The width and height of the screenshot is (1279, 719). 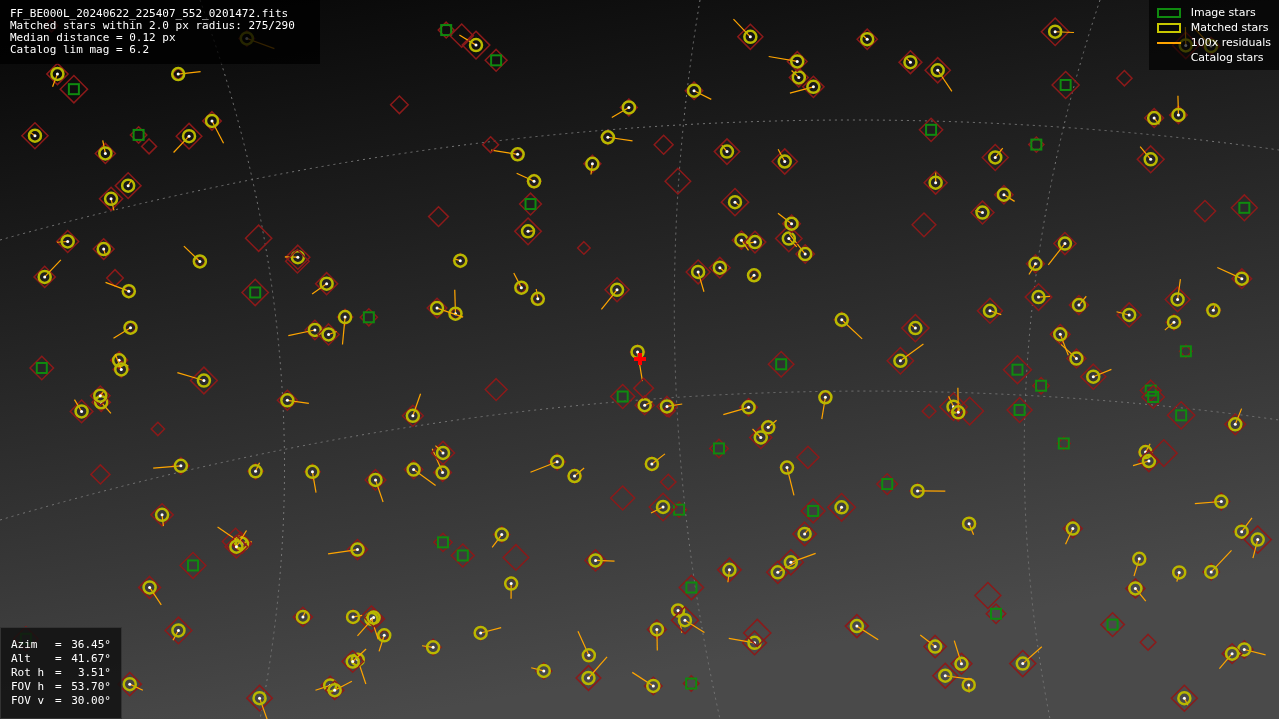 What do you see at coordinates (1229, 27) in the screenshot?
I see `legend-label: Matched stars` at bounding box center [1229, 27].